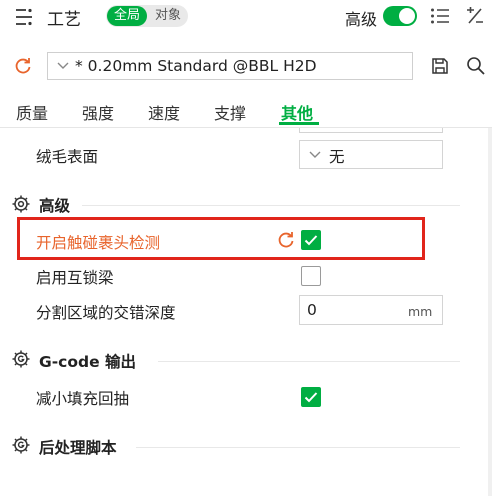 The height and width of the screenshot is (496, 492). I want to click on section-title-advanced: 高级, so click(55, 206).